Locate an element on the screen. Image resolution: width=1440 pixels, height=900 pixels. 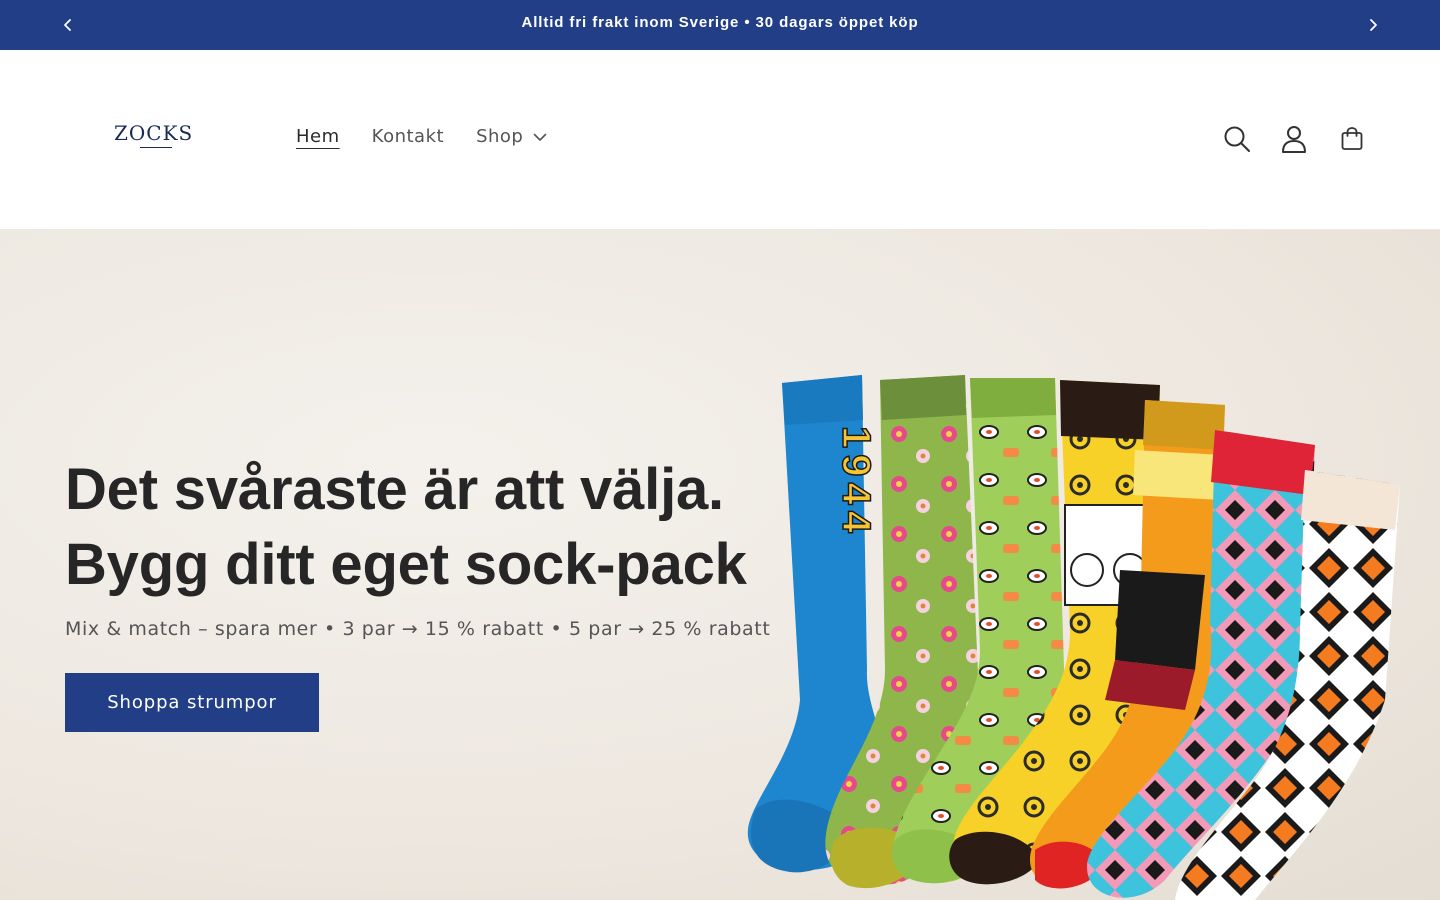
nav-item-hem: Hem is located at coordinates (318, 136).